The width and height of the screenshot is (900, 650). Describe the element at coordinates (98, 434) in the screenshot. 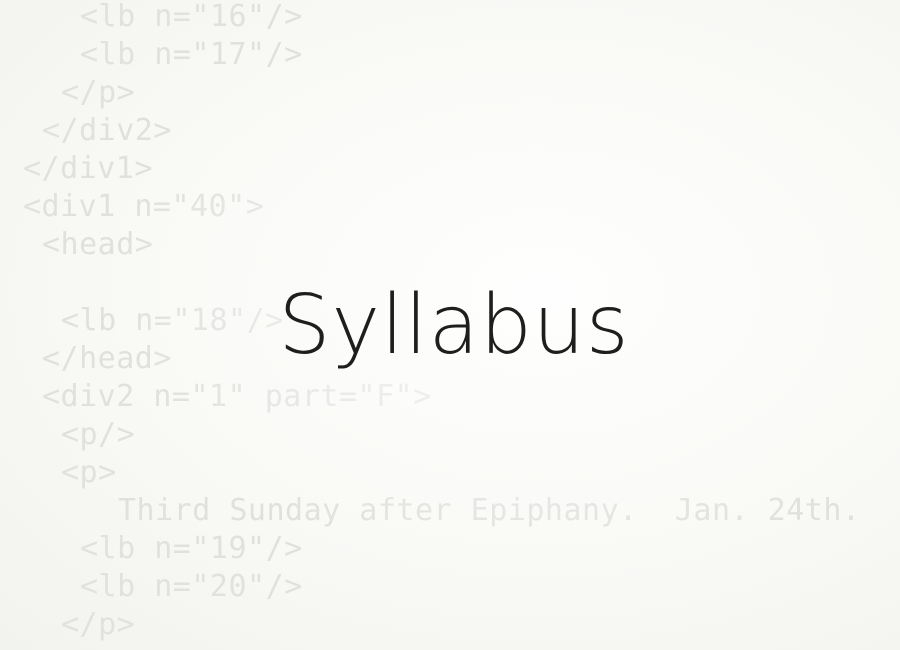

I see `code-line: <p/>` at that location.